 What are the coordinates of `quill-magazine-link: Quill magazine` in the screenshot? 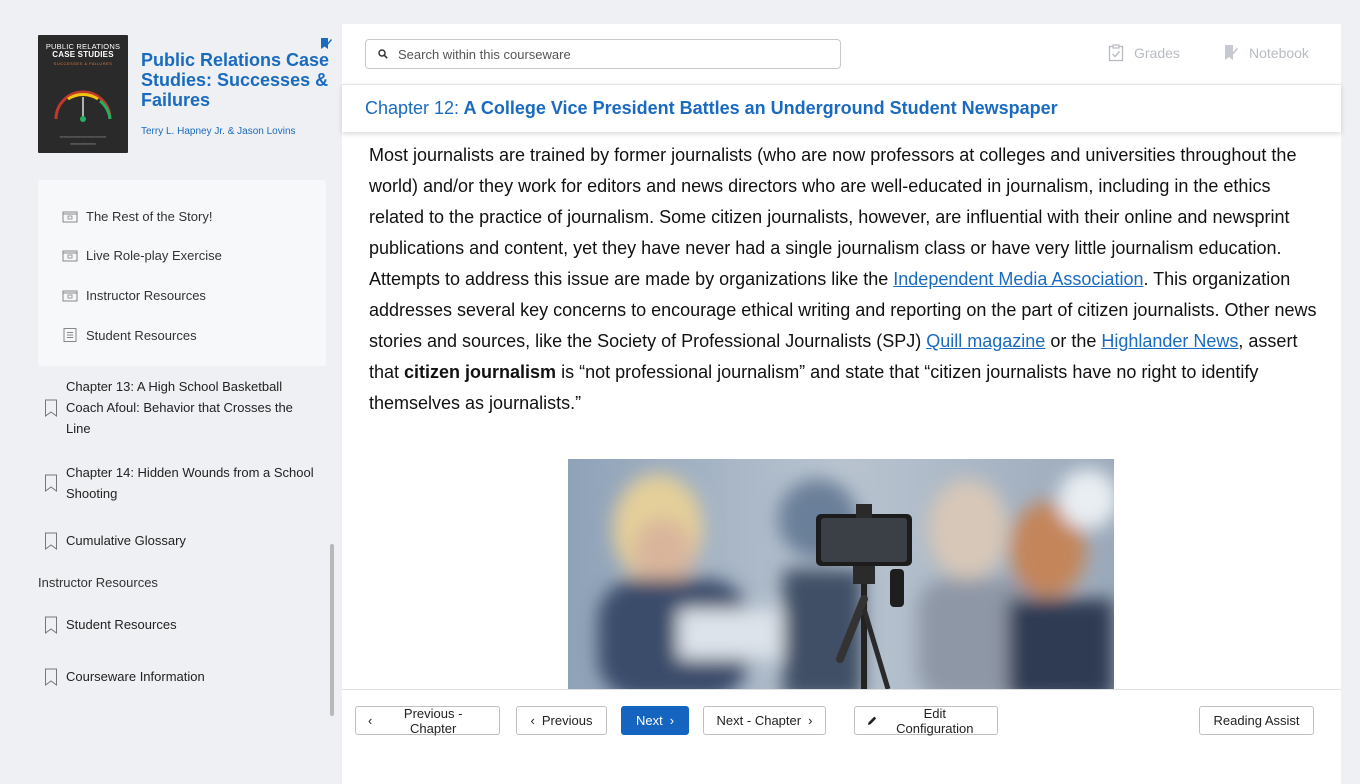 It's located at (985, 341).